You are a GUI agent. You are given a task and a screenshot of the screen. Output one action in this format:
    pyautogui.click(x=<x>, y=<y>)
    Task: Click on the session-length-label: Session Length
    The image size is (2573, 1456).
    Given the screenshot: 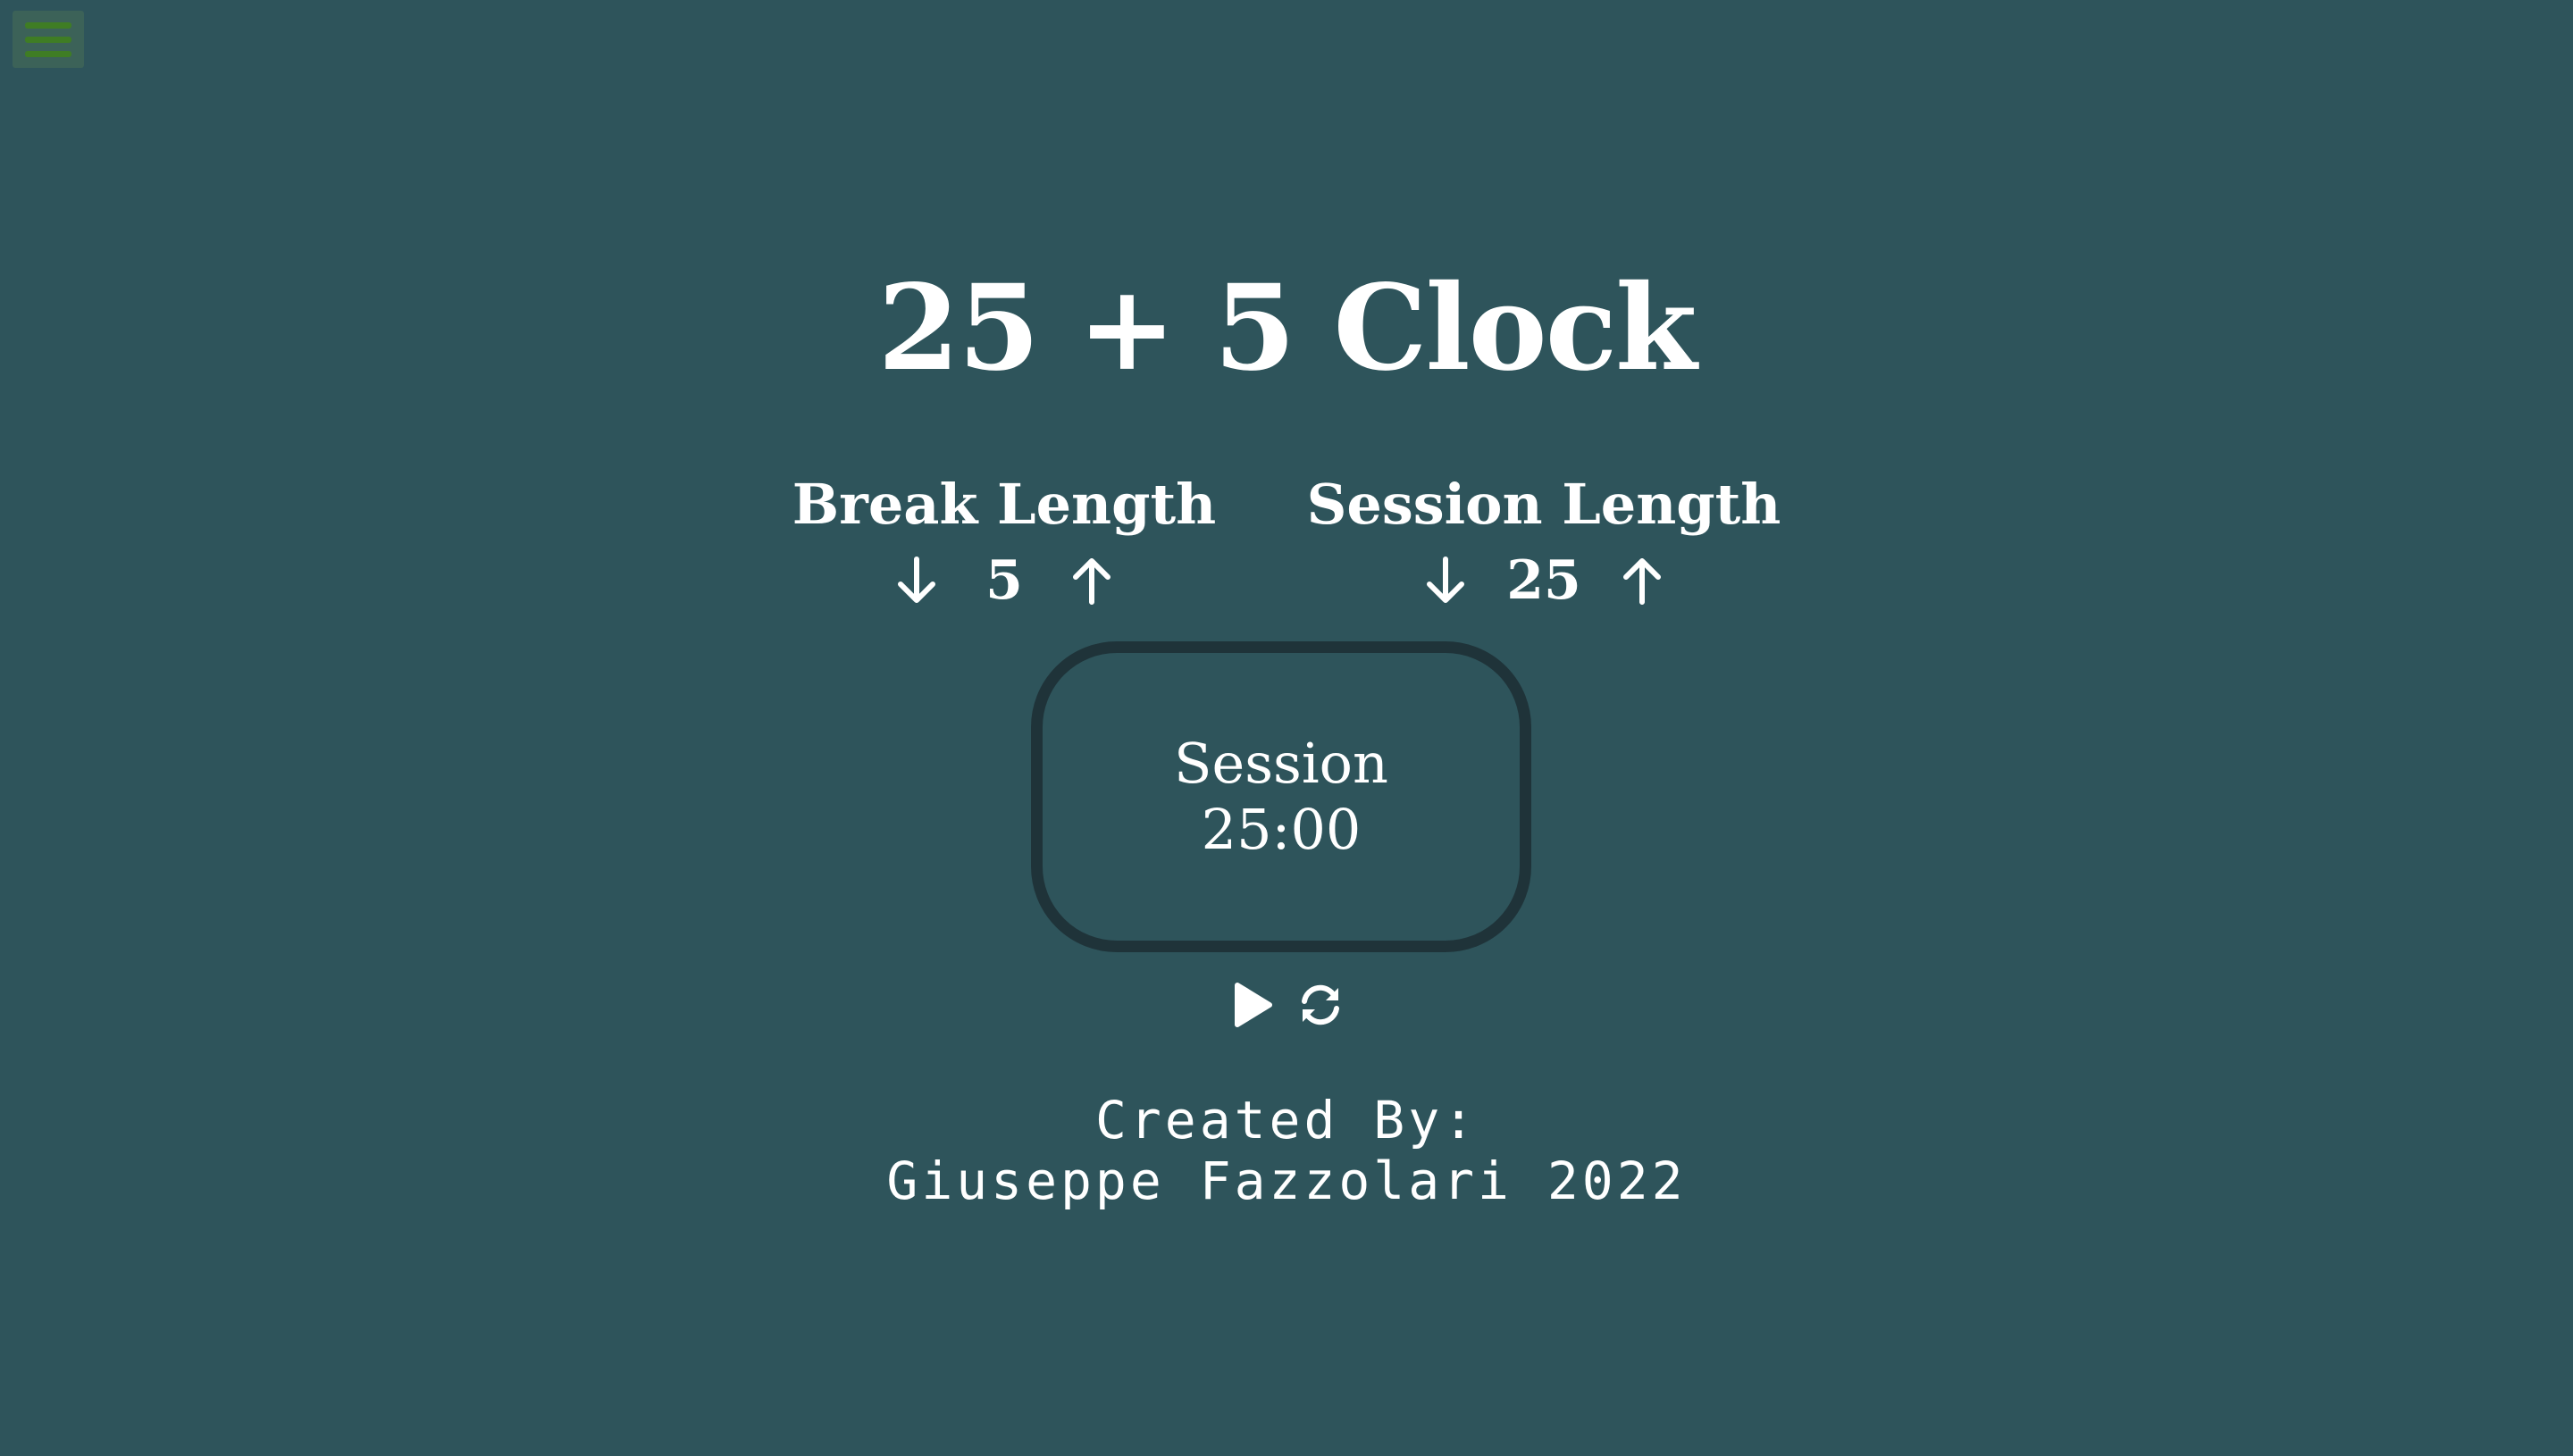 What is the action you would take?
    pyautogui.click(x=1543, y=504)
    